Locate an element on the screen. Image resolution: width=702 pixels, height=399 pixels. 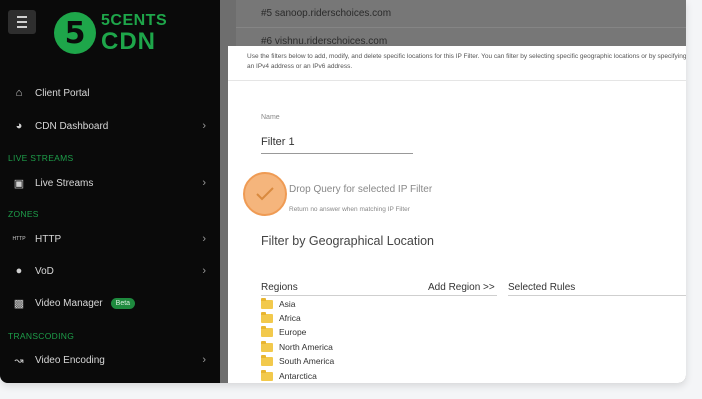
selected-rules-header: Selected Rules is located at coordinates (542, 287).